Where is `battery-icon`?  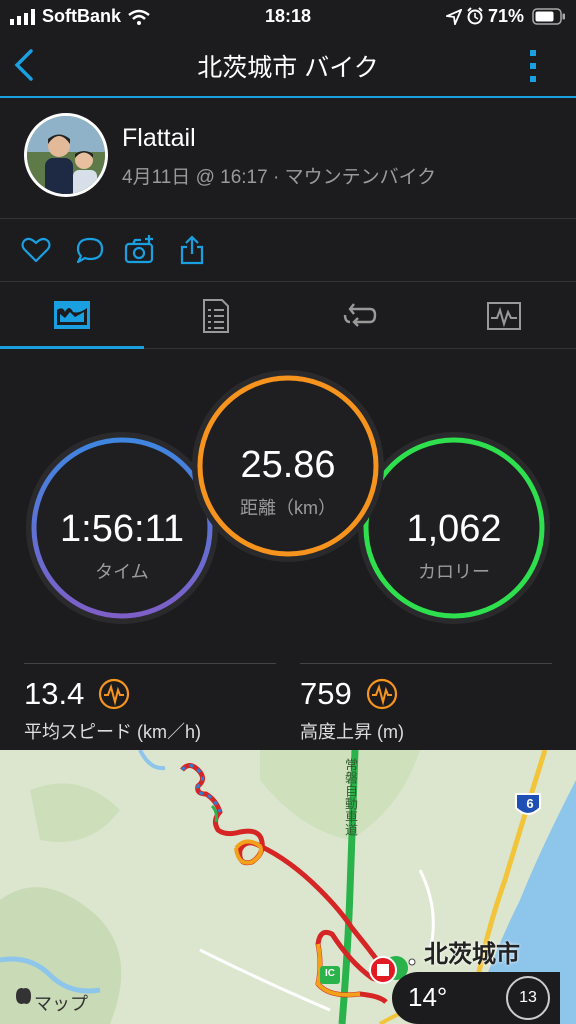 battery-icon is located at coordinates (548, 16).